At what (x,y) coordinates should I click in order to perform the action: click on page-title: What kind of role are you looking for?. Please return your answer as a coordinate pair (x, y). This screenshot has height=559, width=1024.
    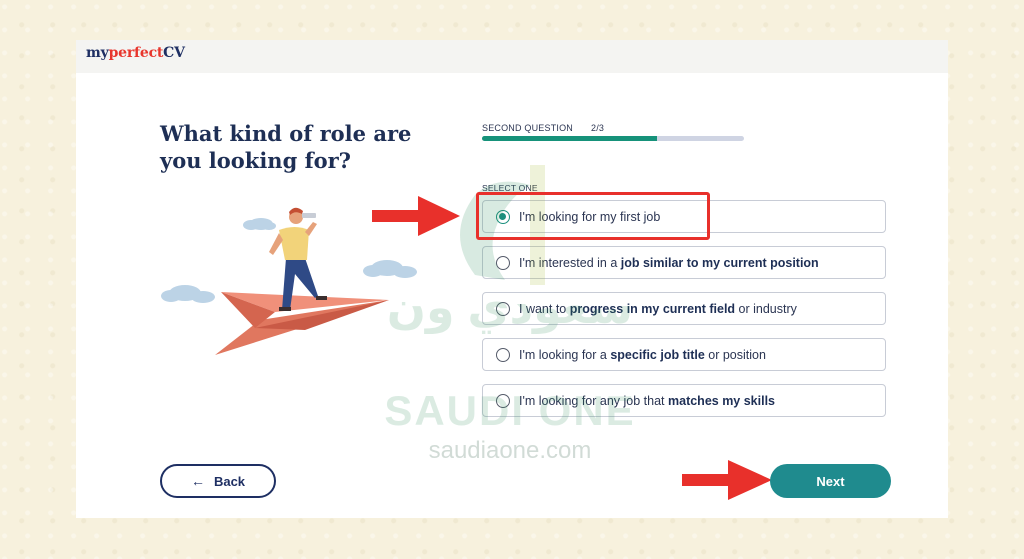
    Looking at the image, I should click on (286, 147).